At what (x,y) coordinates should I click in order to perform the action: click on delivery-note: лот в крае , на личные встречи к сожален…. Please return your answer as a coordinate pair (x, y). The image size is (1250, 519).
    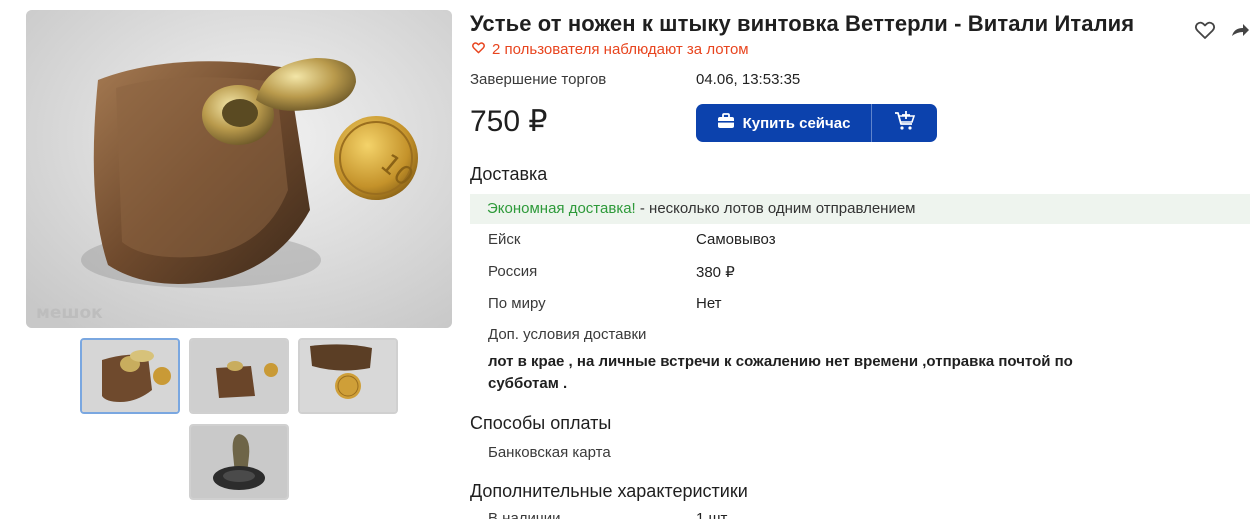
    Looking at the image, I should click on (780, 372).